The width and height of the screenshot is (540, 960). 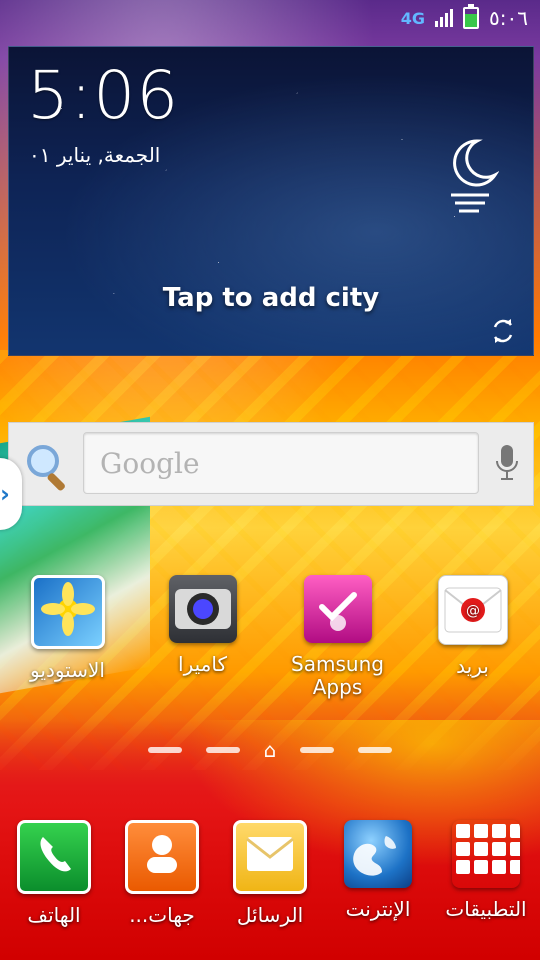 What do you see at coordinates (378, 909) in the screenshot?
I see `dock-label: الإنترنت` at bounding box center [378, 909].